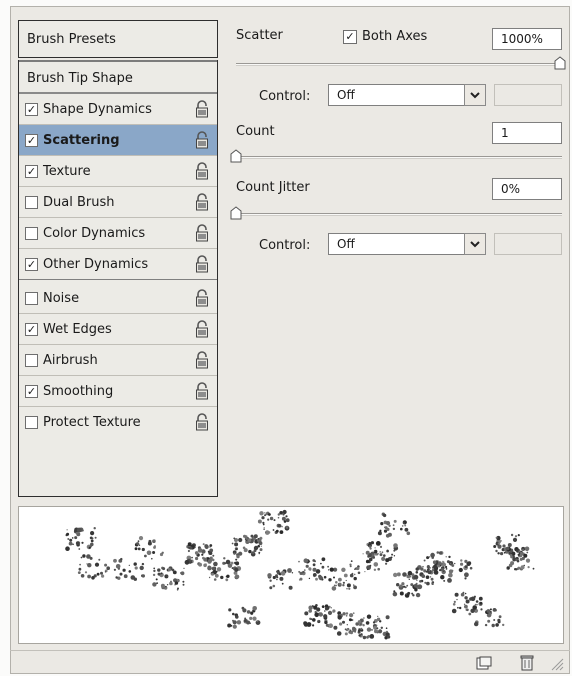 This screenshot has height=676, width=572. Describe the element at coordinates (81, 140) in the screenshot. I see `list-item-label: Scattering` at that location.